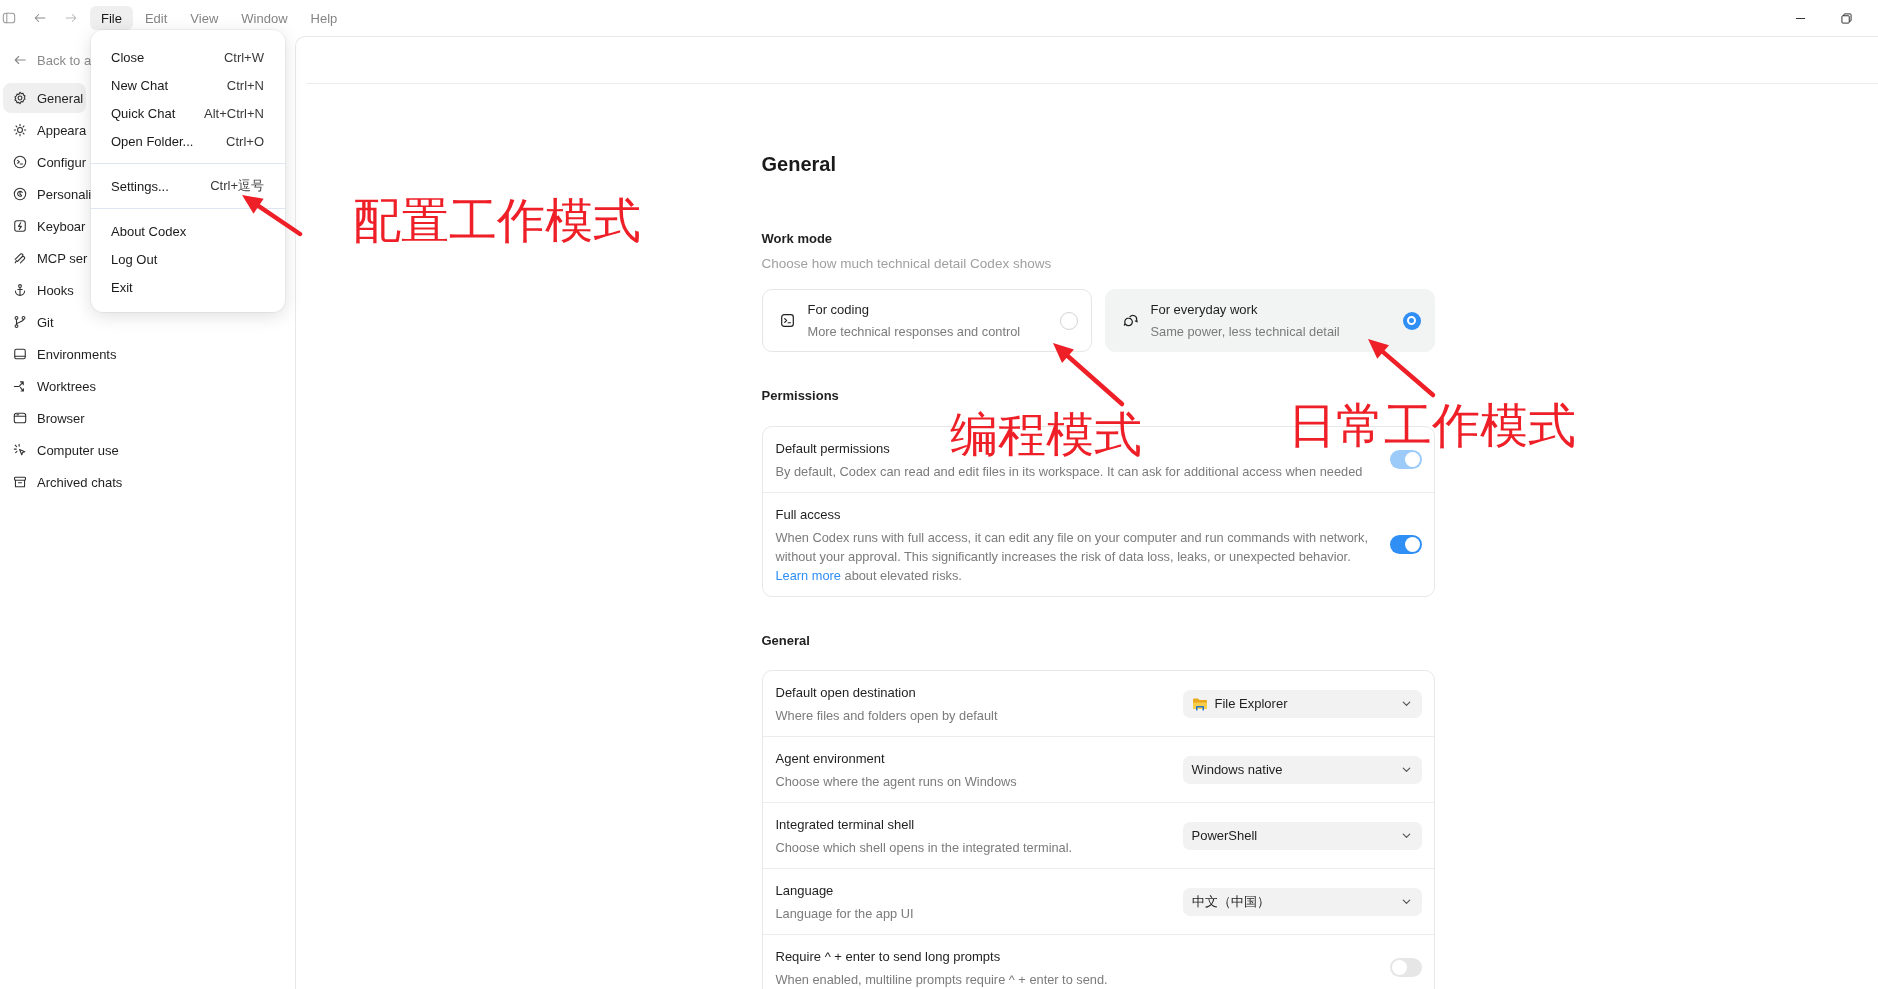 This screenshot has height=989, width=1878. What do you see at coordinates (20, 482) in the screenshot?
I see `archive-icon` at bounding box center [20, 482].